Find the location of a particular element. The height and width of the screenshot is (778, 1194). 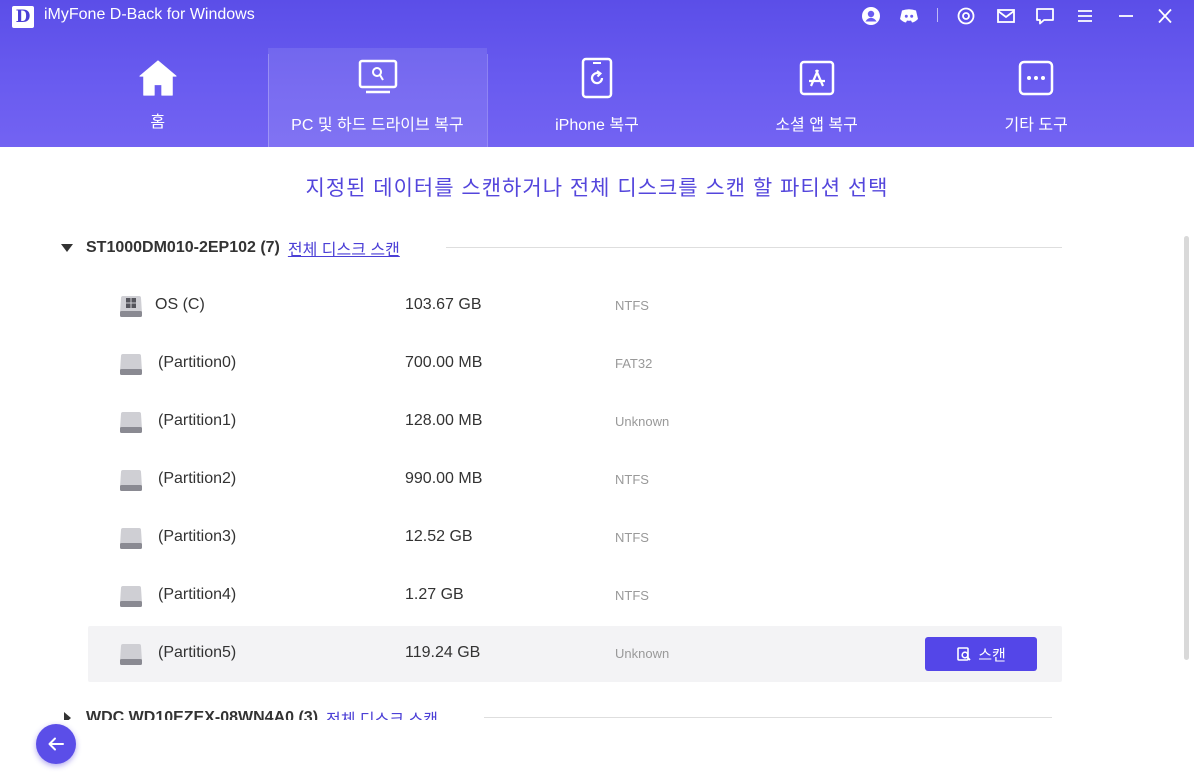

tab-more-tools: 기타 도구 is located at coordinates (1036, 97).